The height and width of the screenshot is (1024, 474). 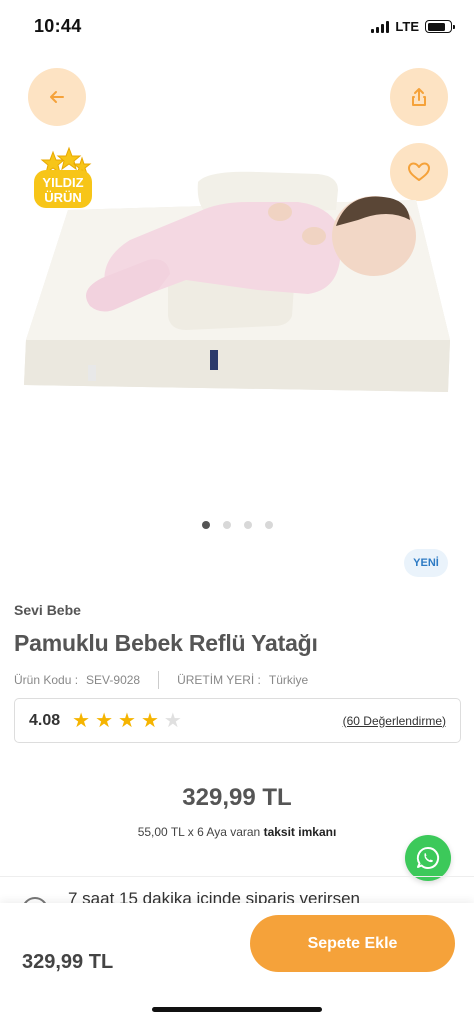 What do you see at coordinates (237, 797) in the screenshot?
I see `price-main: 329,99 TL` at bounding box center [237, 797].